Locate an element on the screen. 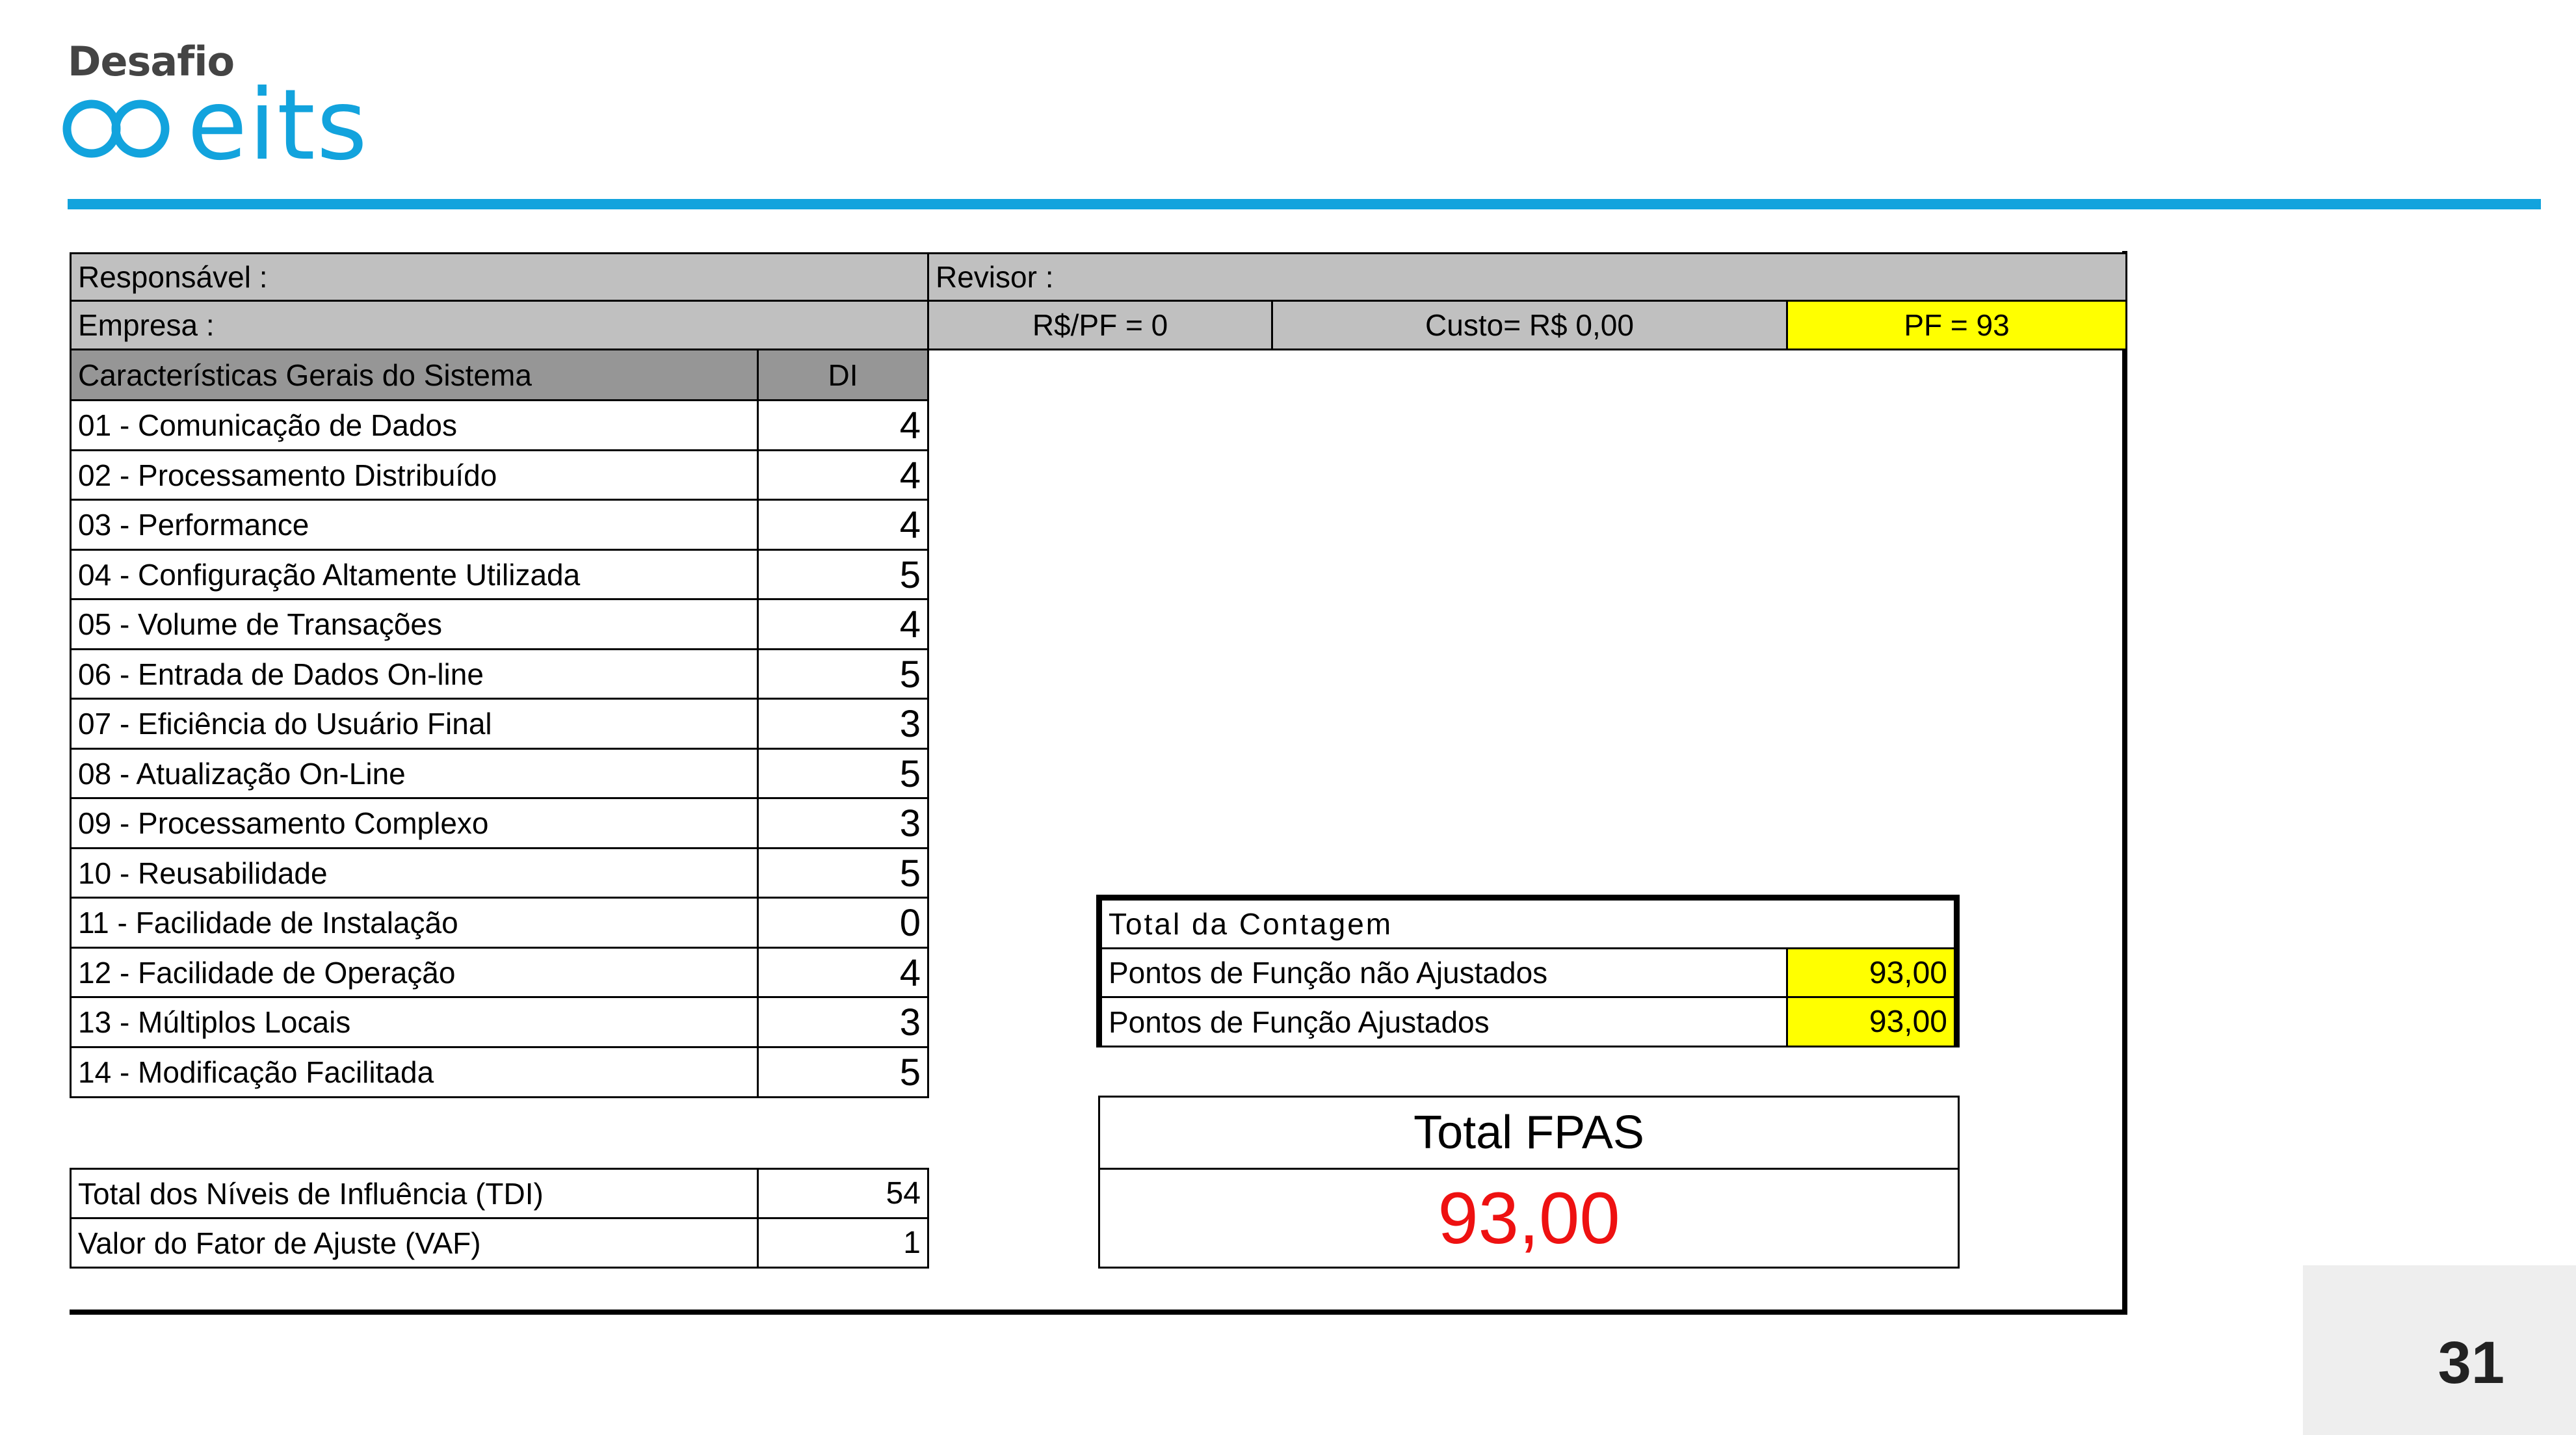 Image resolution: width=2576 pixels, height=1435 pixels. gsc-item-label: 13 - Múltiplos Locais is located at coordinates (414, 1022).